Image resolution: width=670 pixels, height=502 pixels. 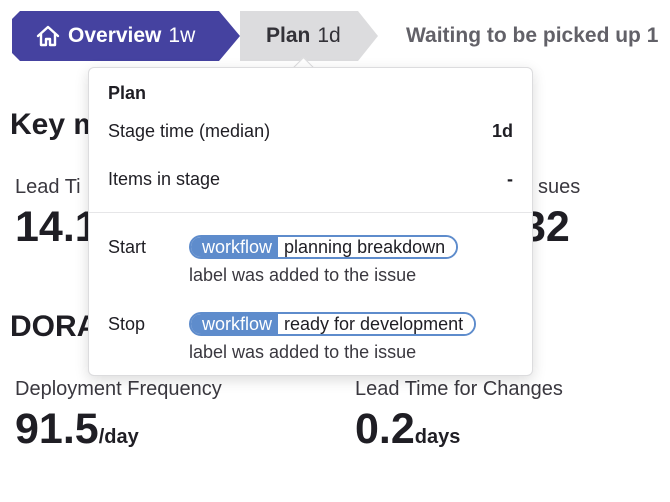 What do you see at coordinates (376, 324) in the screenshot?
I see `stop-label-value: ready for development` at bounding box center [376, 324].